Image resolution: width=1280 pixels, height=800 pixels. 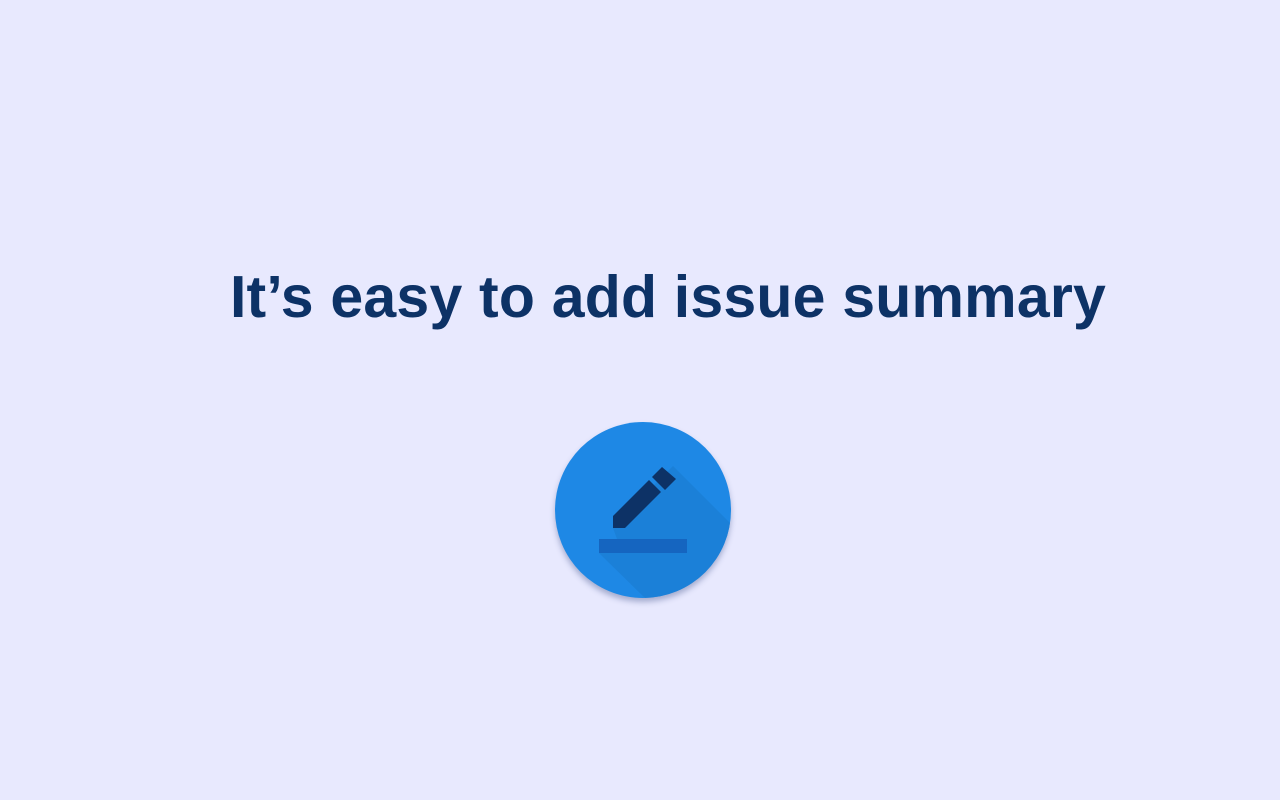 What do you see at coordinates (665, 532) in the screenshot?
I see `edit-pencil-icon` at bounding box center [665, 532].